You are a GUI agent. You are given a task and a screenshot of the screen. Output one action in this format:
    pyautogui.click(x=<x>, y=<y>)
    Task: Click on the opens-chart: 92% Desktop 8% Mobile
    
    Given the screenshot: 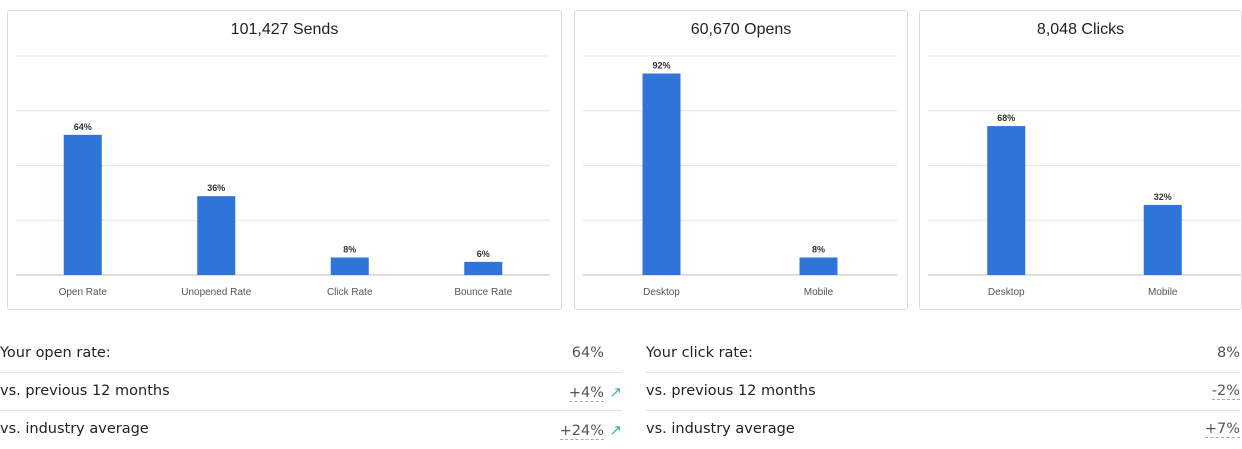 What is the action you would take?
    pyautogui.click(x=740, y=176)
    